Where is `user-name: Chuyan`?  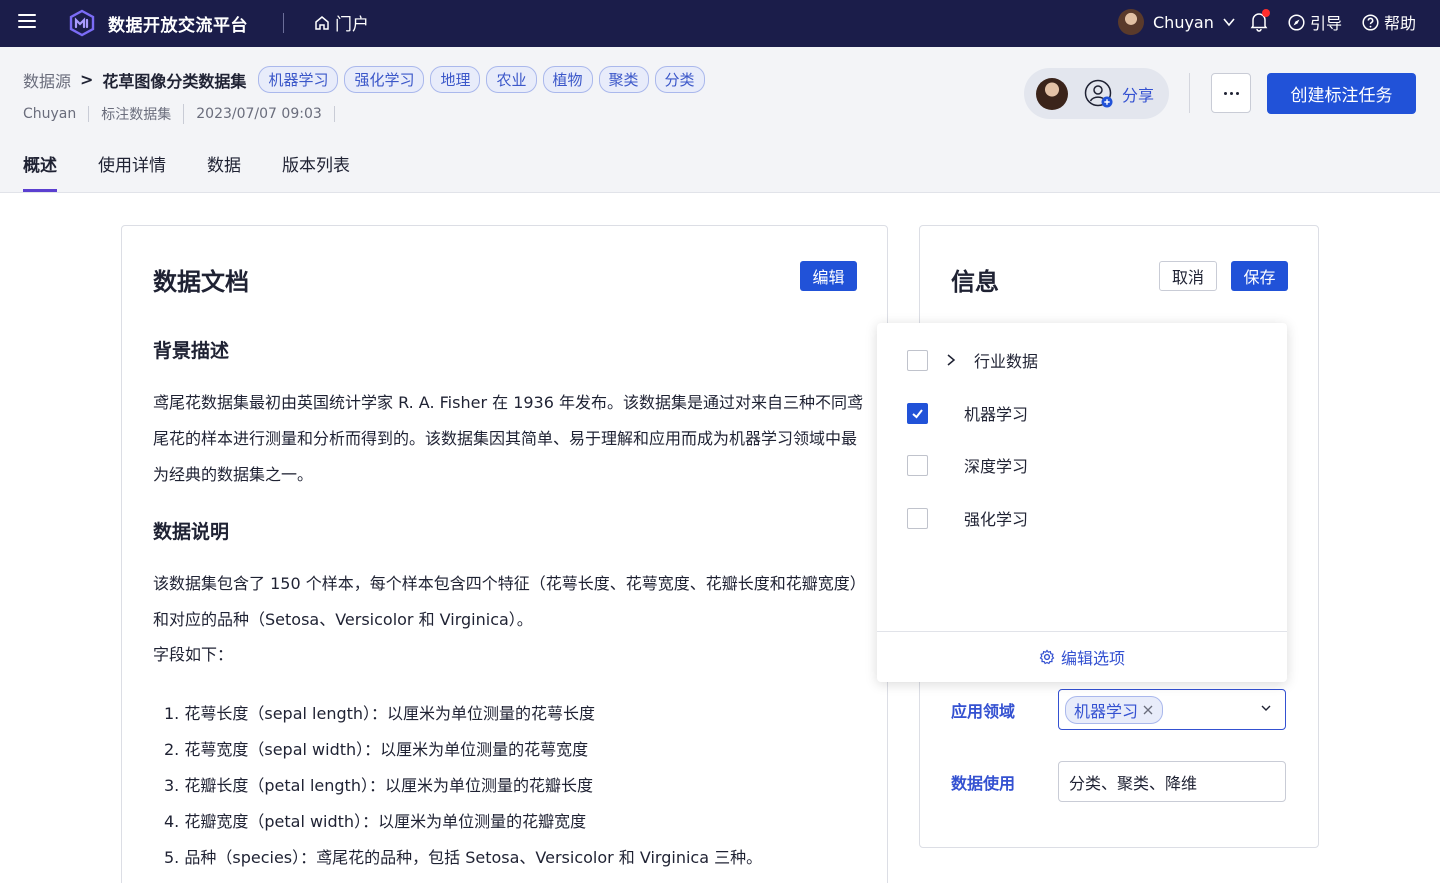 user-name: Chuyan is located at coordinates (1183, 22).